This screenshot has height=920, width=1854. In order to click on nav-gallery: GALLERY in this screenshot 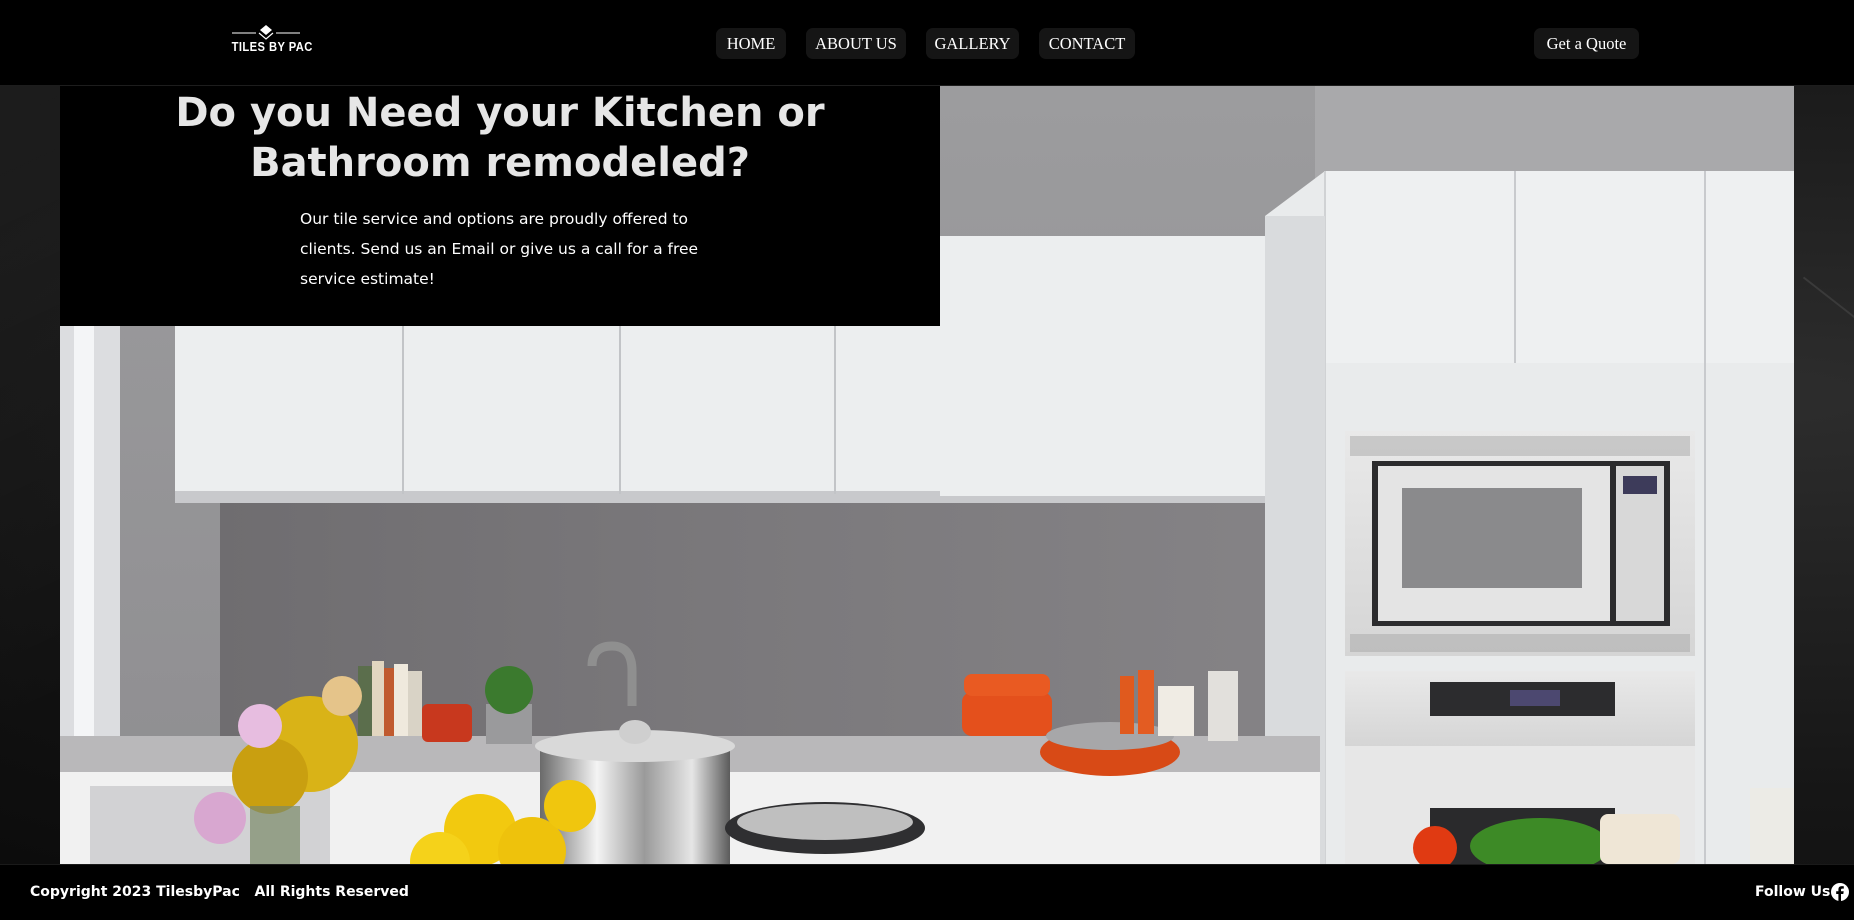, I will do `click(972, 43)`.